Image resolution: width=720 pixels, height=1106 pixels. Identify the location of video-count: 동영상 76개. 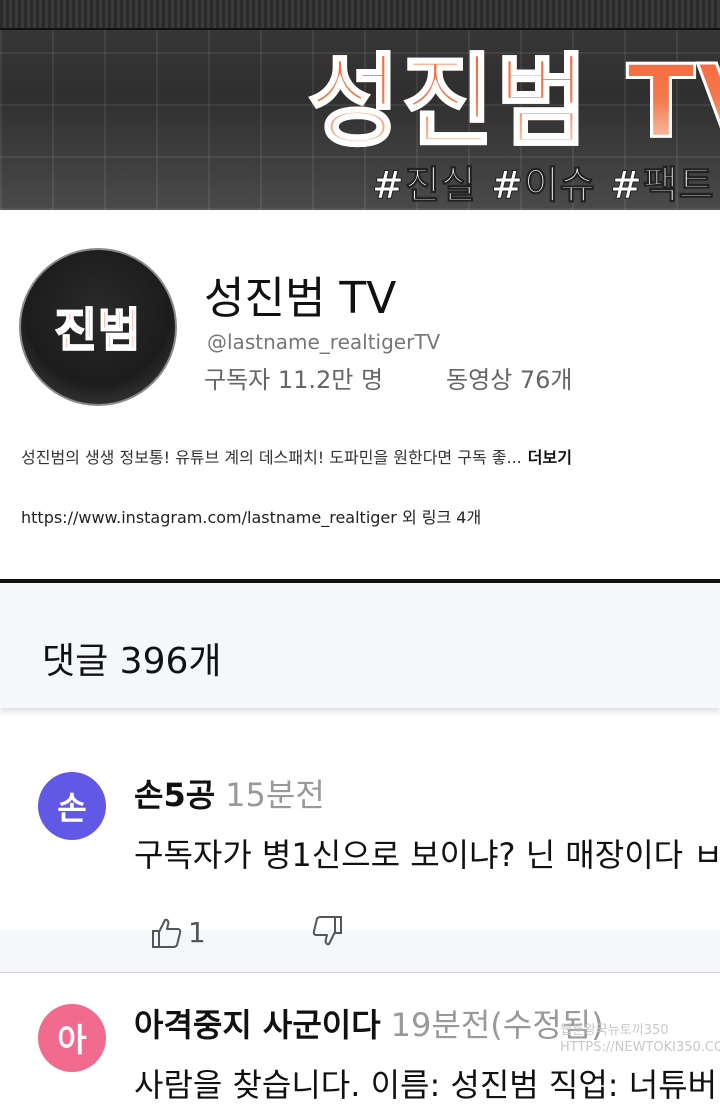
(509, 380).